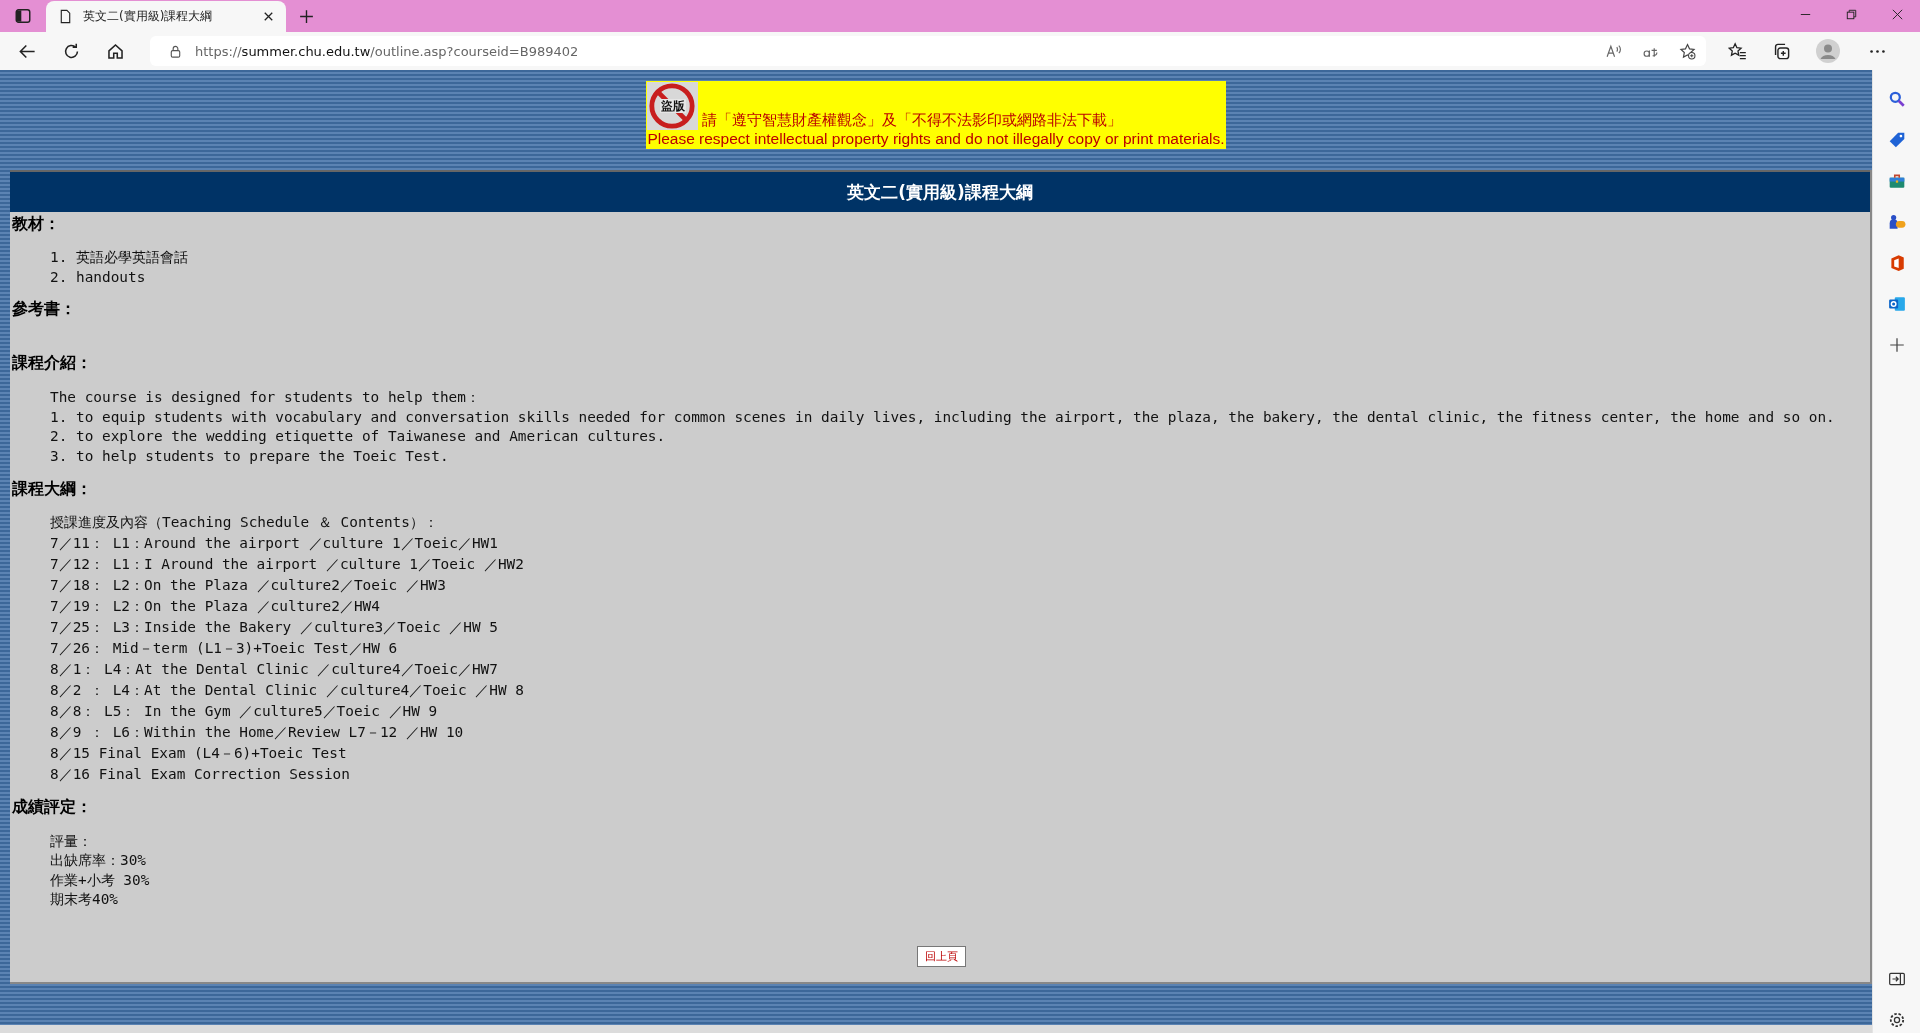  Describe the element at coordinates (1896, 99) in the screenshot. I see `search-icon` at that location.